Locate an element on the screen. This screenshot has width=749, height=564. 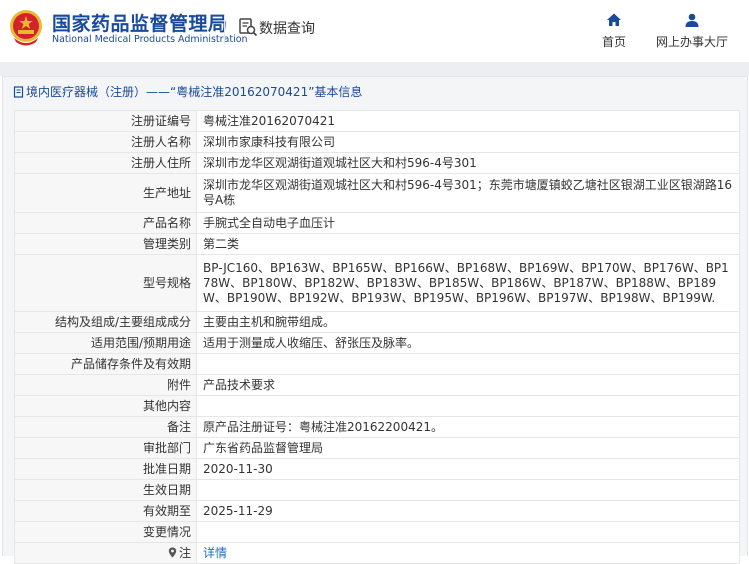
field-label: 附件 is located at coordinates (105, 385).